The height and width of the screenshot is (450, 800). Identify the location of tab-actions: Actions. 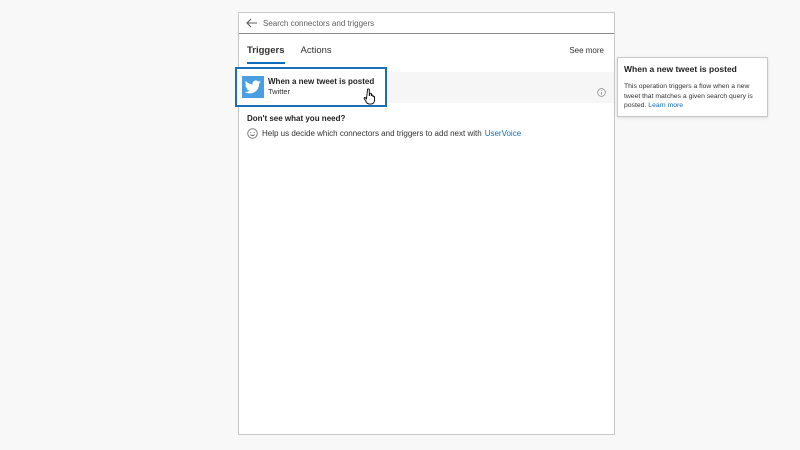
(316, 54).